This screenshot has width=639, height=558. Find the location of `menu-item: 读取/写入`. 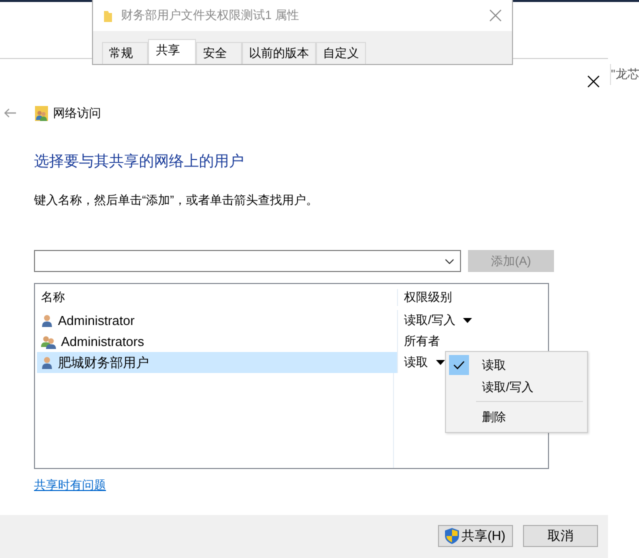

menu-item: 读取/写入 is located at coordinates (516, 387).